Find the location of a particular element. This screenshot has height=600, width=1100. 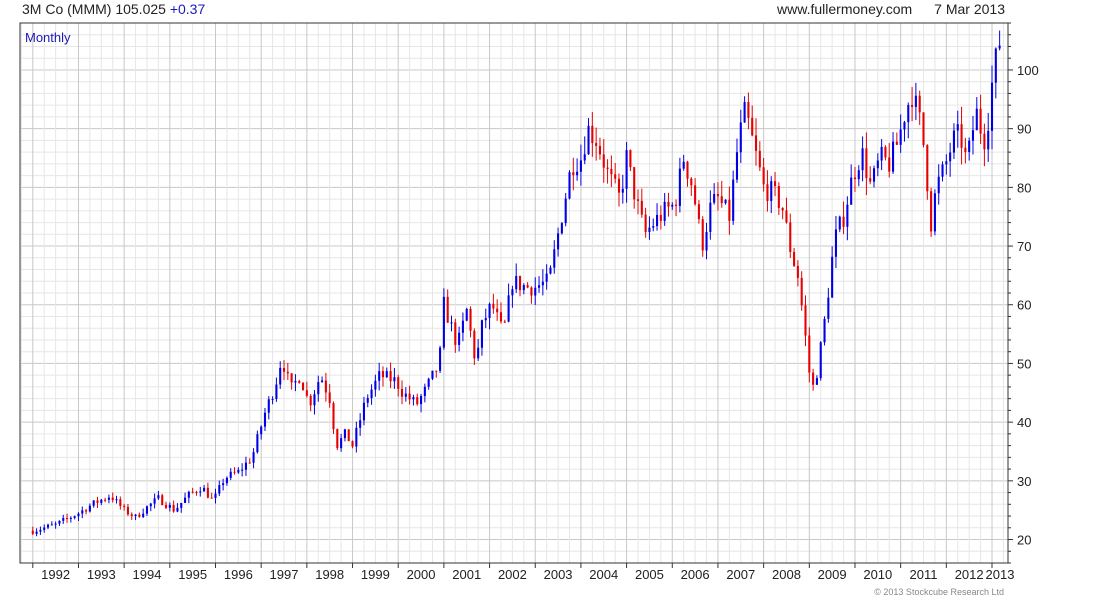

x-tick-label: 2005 is located at coordinates (649, 574).